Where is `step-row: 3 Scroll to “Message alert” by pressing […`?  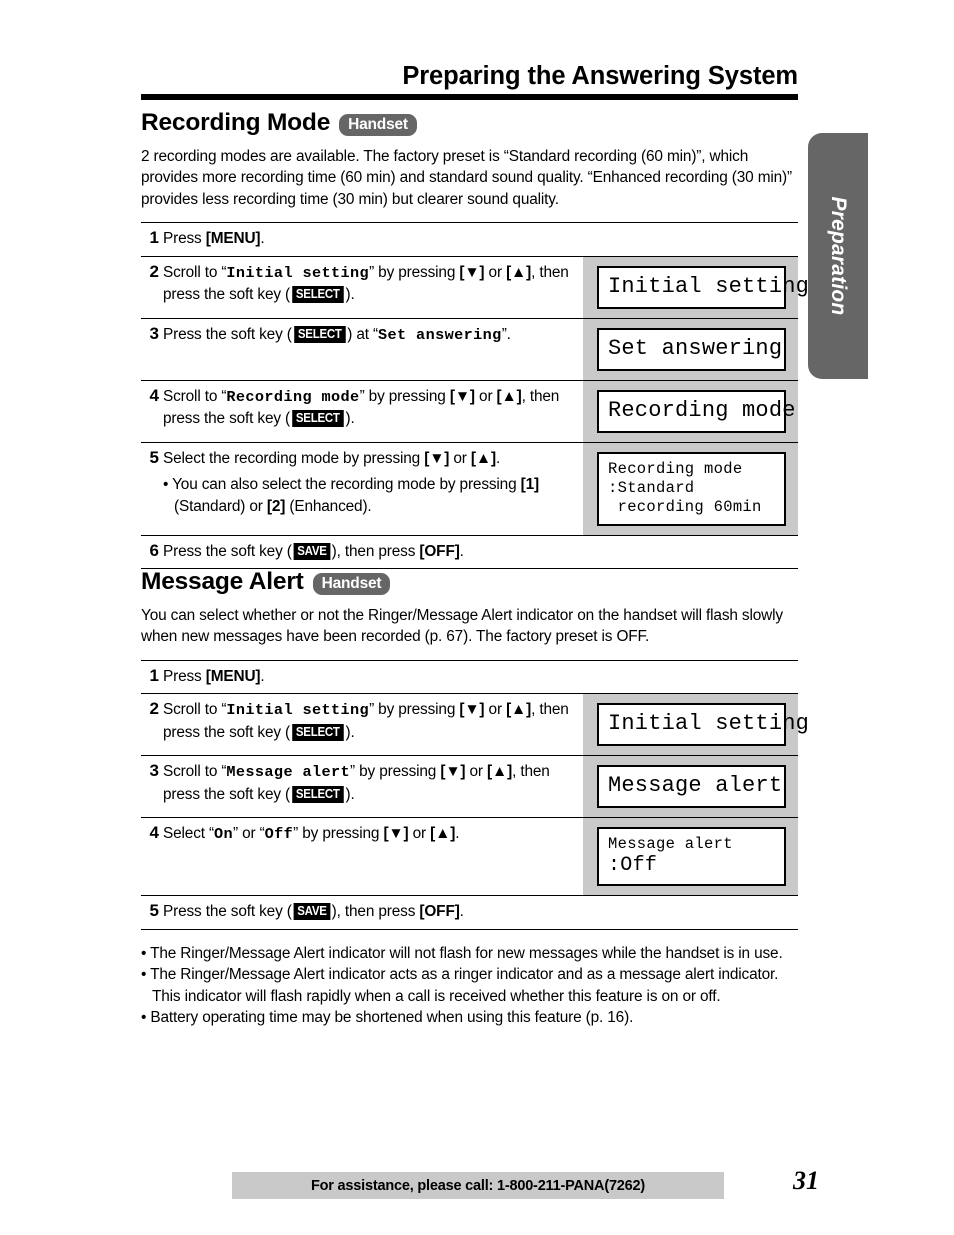 step-row: 3 Scroll to “Message alert” by pressing [… is located at coordinates (469, 787).